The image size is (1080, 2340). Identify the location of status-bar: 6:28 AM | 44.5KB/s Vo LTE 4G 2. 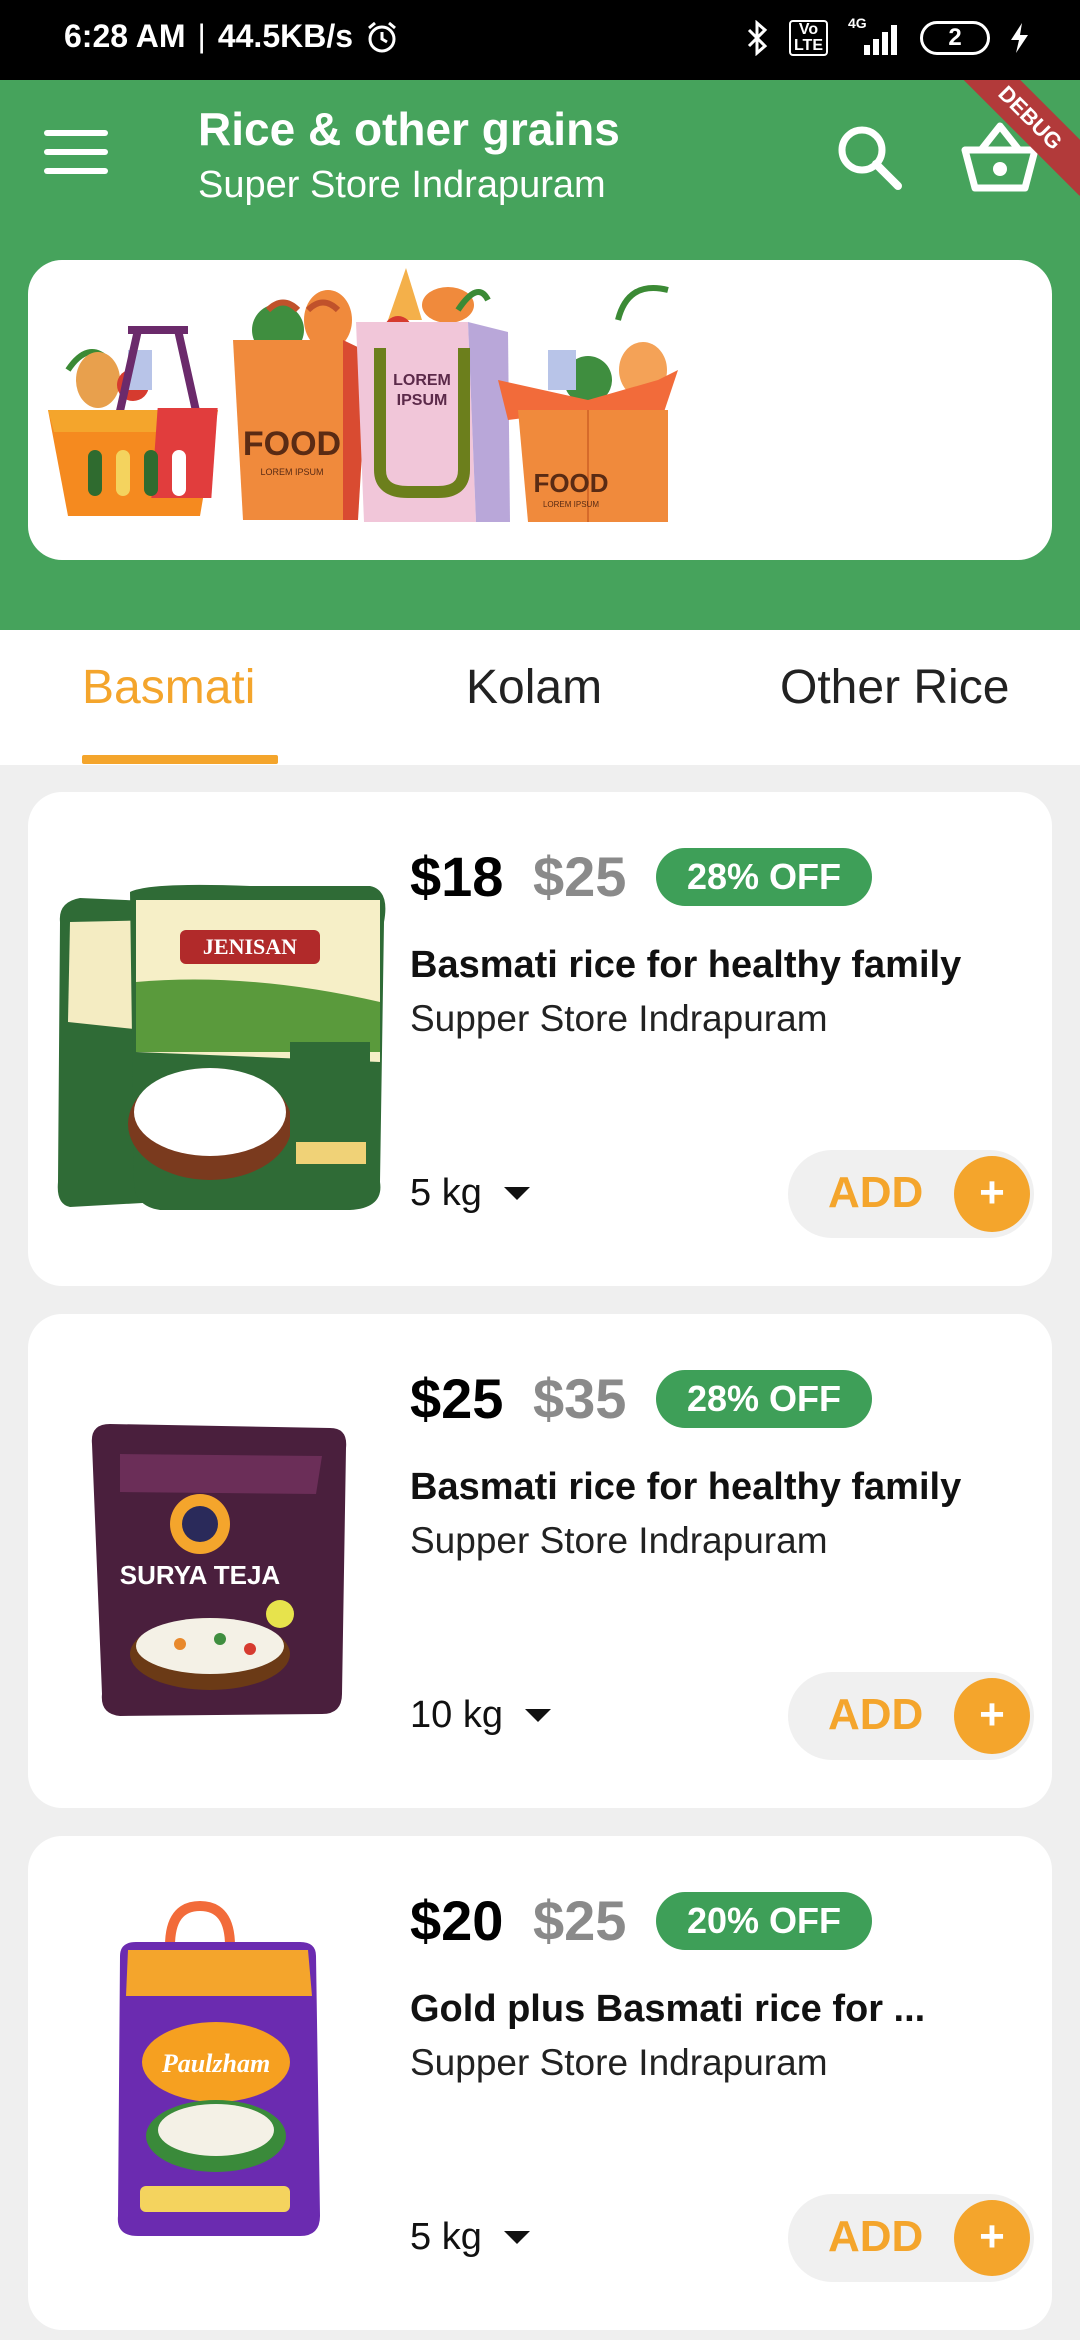
(540, 40).